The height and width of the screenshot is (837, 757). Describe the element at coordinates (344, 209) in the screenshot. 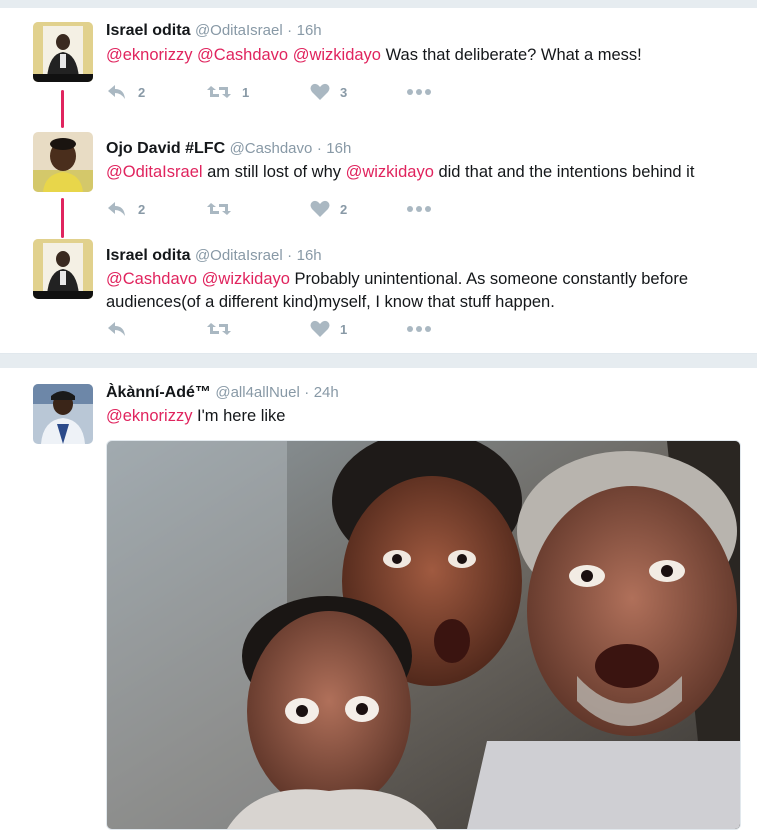

I see `like-count: 2` at that location.